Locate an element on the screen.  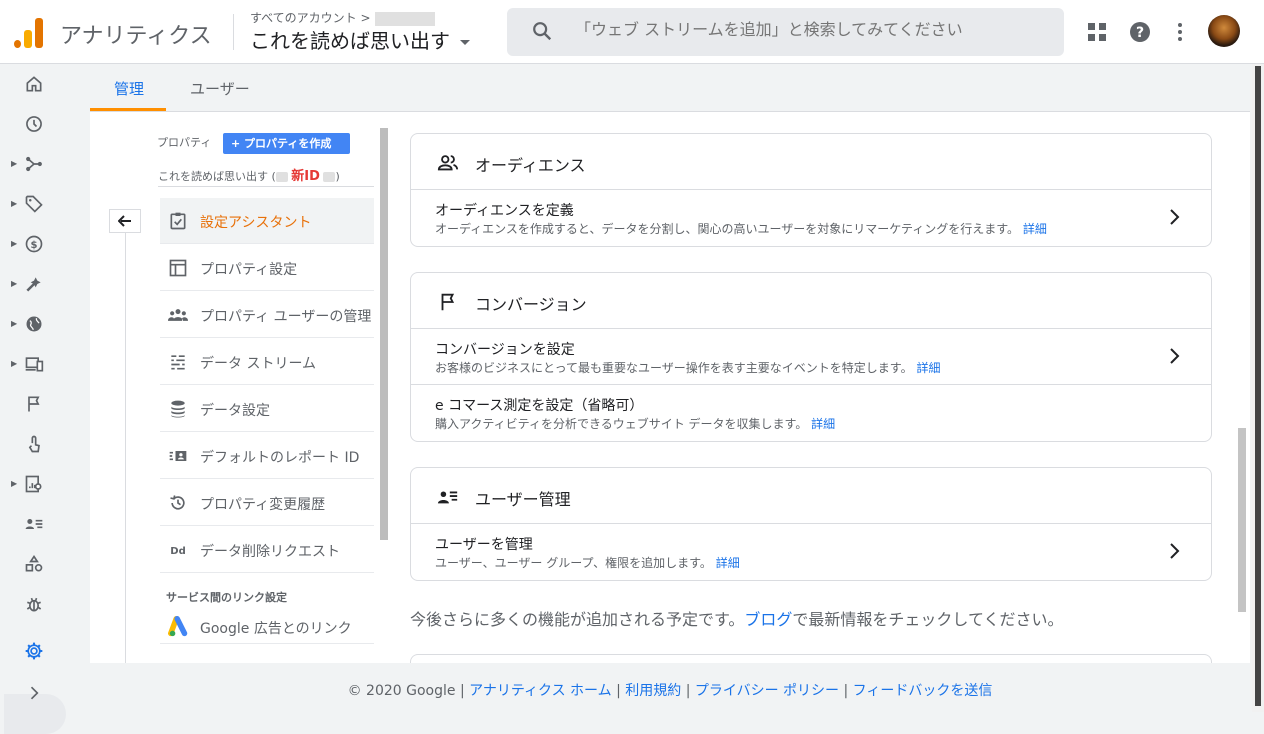
property-name: これを読めば思い出す ( 新ID ) is located at coordinates (249, 174).